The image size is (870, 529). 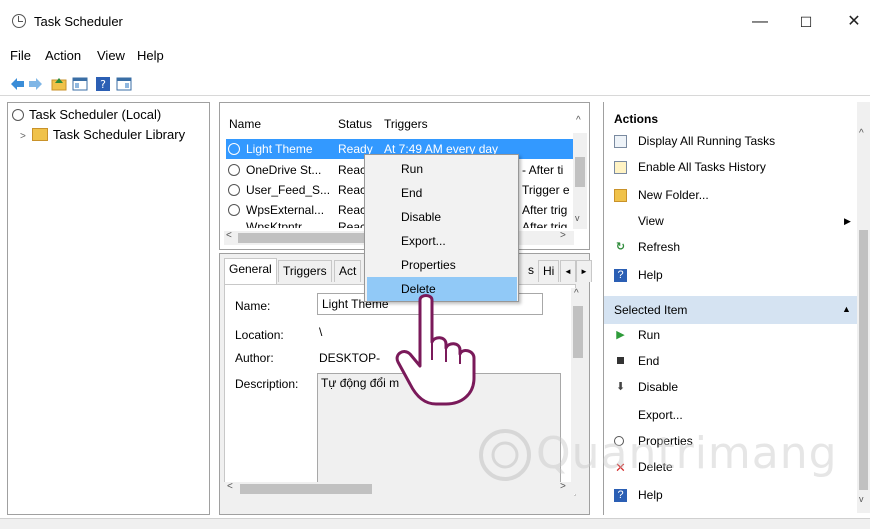 What do you see at coordinates (620, 335) in the screenshot?
I see `run-icon: ▶` at bounding box center [620, 335].